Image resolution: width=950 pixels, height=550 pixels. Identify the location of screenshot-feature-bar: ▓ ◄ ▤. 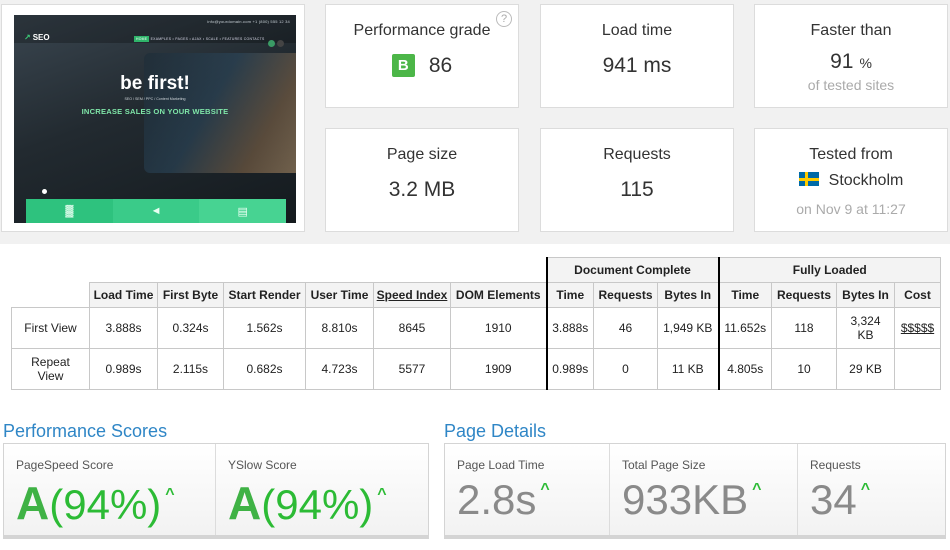
(156, 211).